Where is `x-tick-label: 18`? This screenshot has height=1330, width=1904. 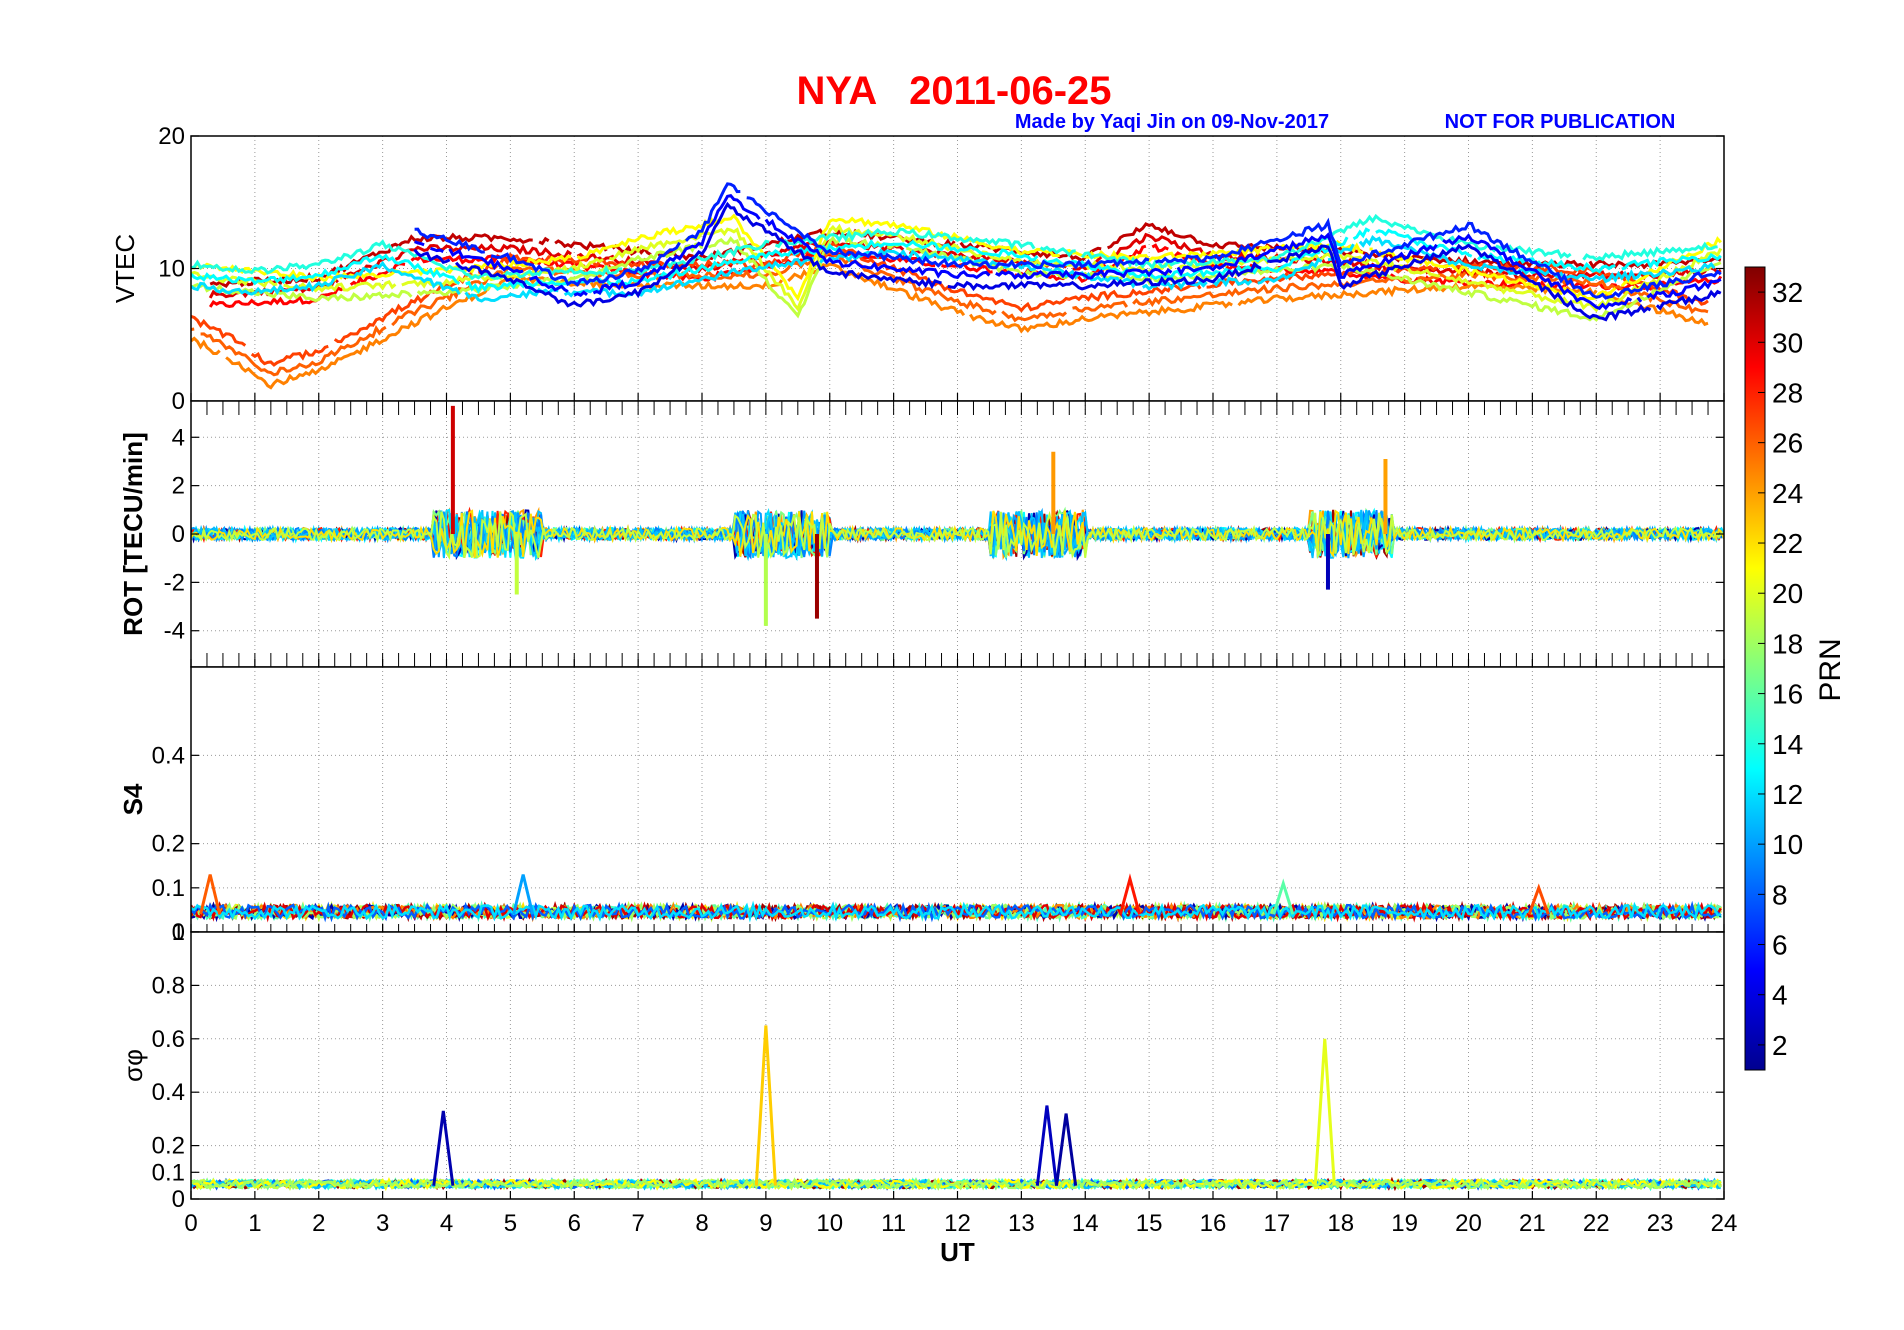 x-tick-label: 18 is located at coordinates (1340, 1223).